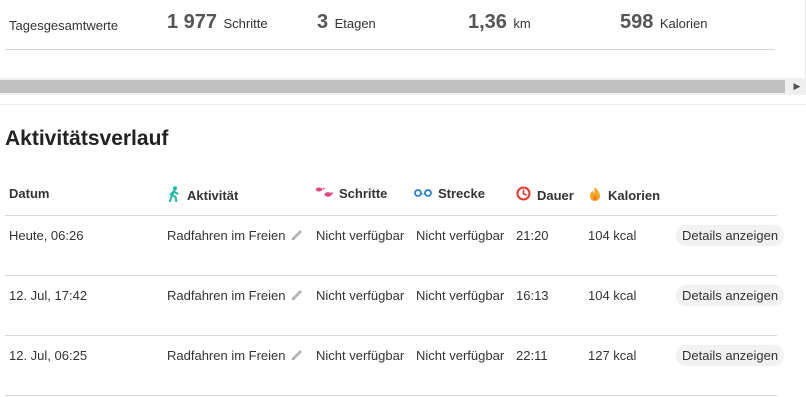 Image resolution: width=806 pixels, height=397 pixels. I want to click on column-header-distance-label: Strecke, so click(461, 193).